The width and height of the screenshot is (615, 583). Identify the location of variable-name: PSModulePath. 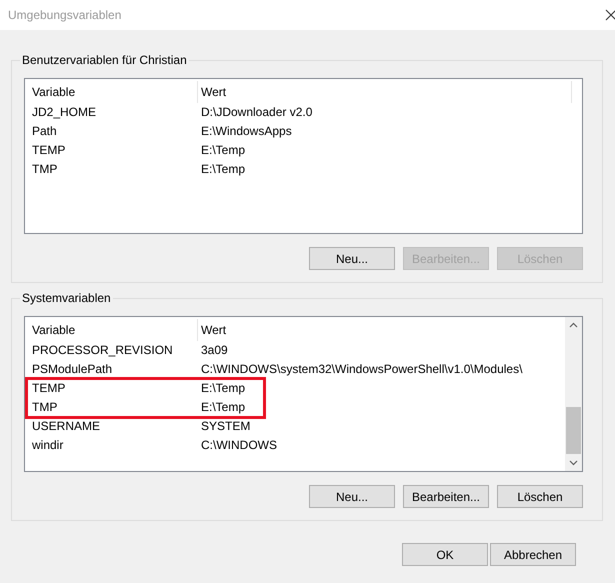
(111, 369).